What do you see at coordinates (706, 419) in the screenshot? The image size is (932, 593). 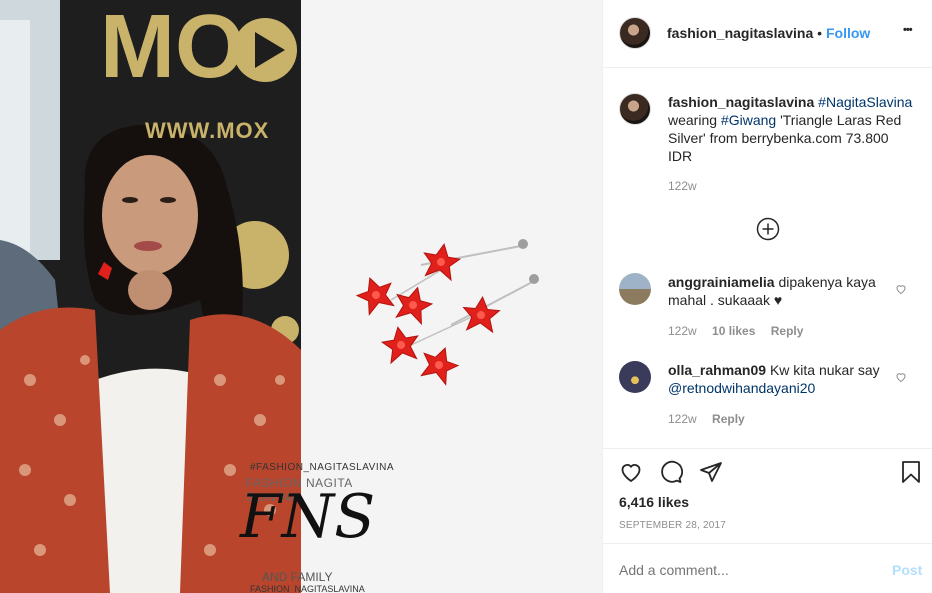 I see `comment-meta: 122w Reply` at bounding box center [706, 419].